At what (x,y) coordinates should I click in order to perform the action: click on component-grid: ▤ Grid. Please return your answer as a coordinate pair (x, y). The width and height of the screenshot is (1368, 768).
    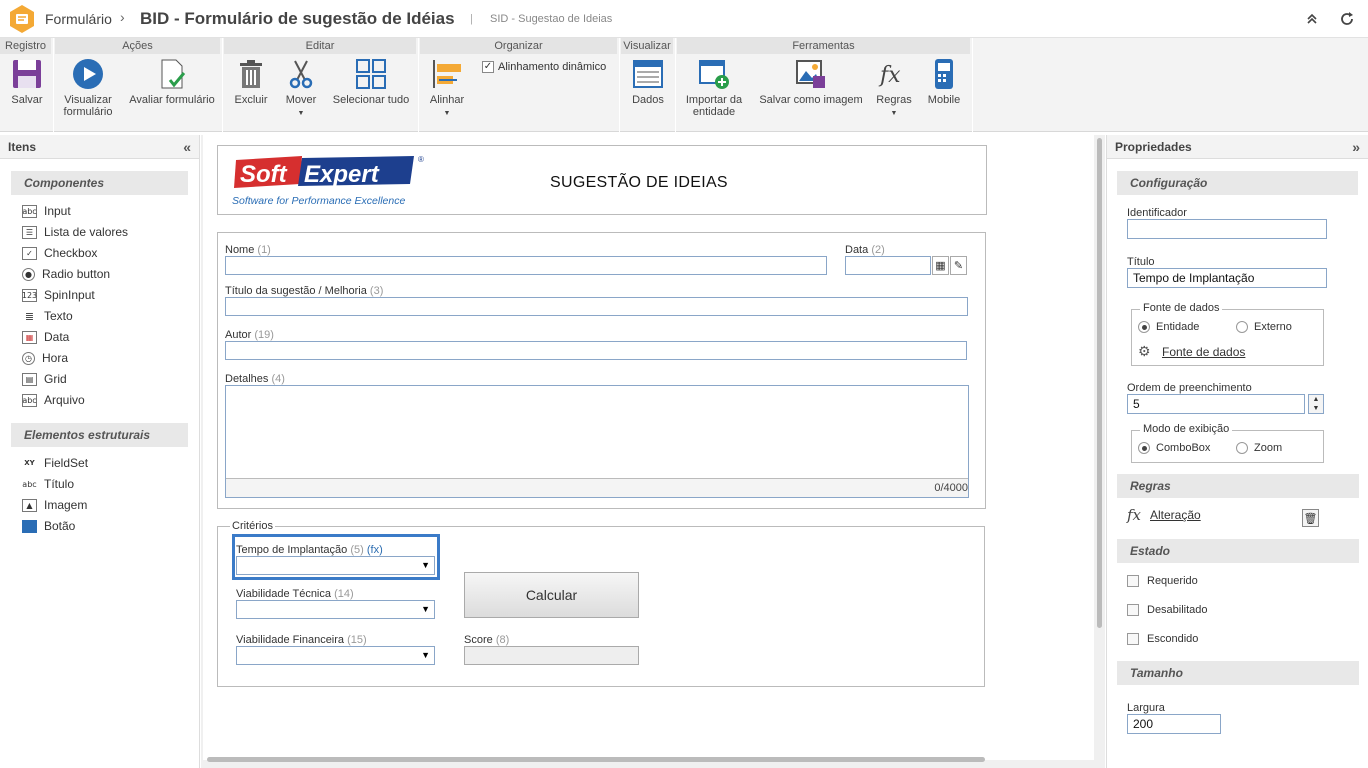
    Looking at the image, I should click on (99, 379).